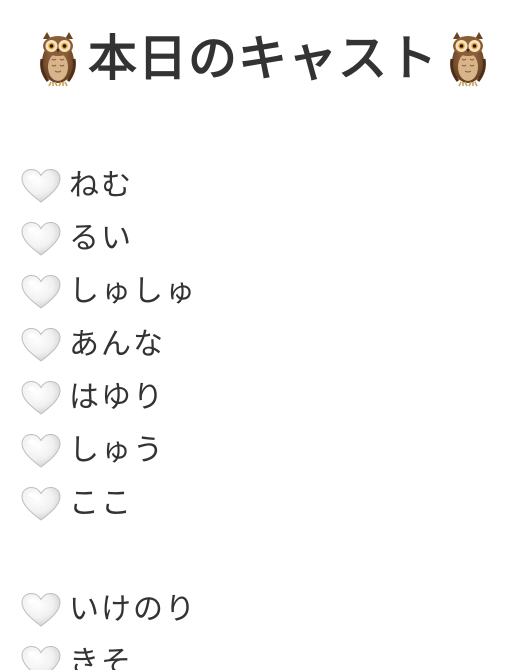 The image size is (526, 670). I want to click on cast-list-item: あんな, so click(93, 345).